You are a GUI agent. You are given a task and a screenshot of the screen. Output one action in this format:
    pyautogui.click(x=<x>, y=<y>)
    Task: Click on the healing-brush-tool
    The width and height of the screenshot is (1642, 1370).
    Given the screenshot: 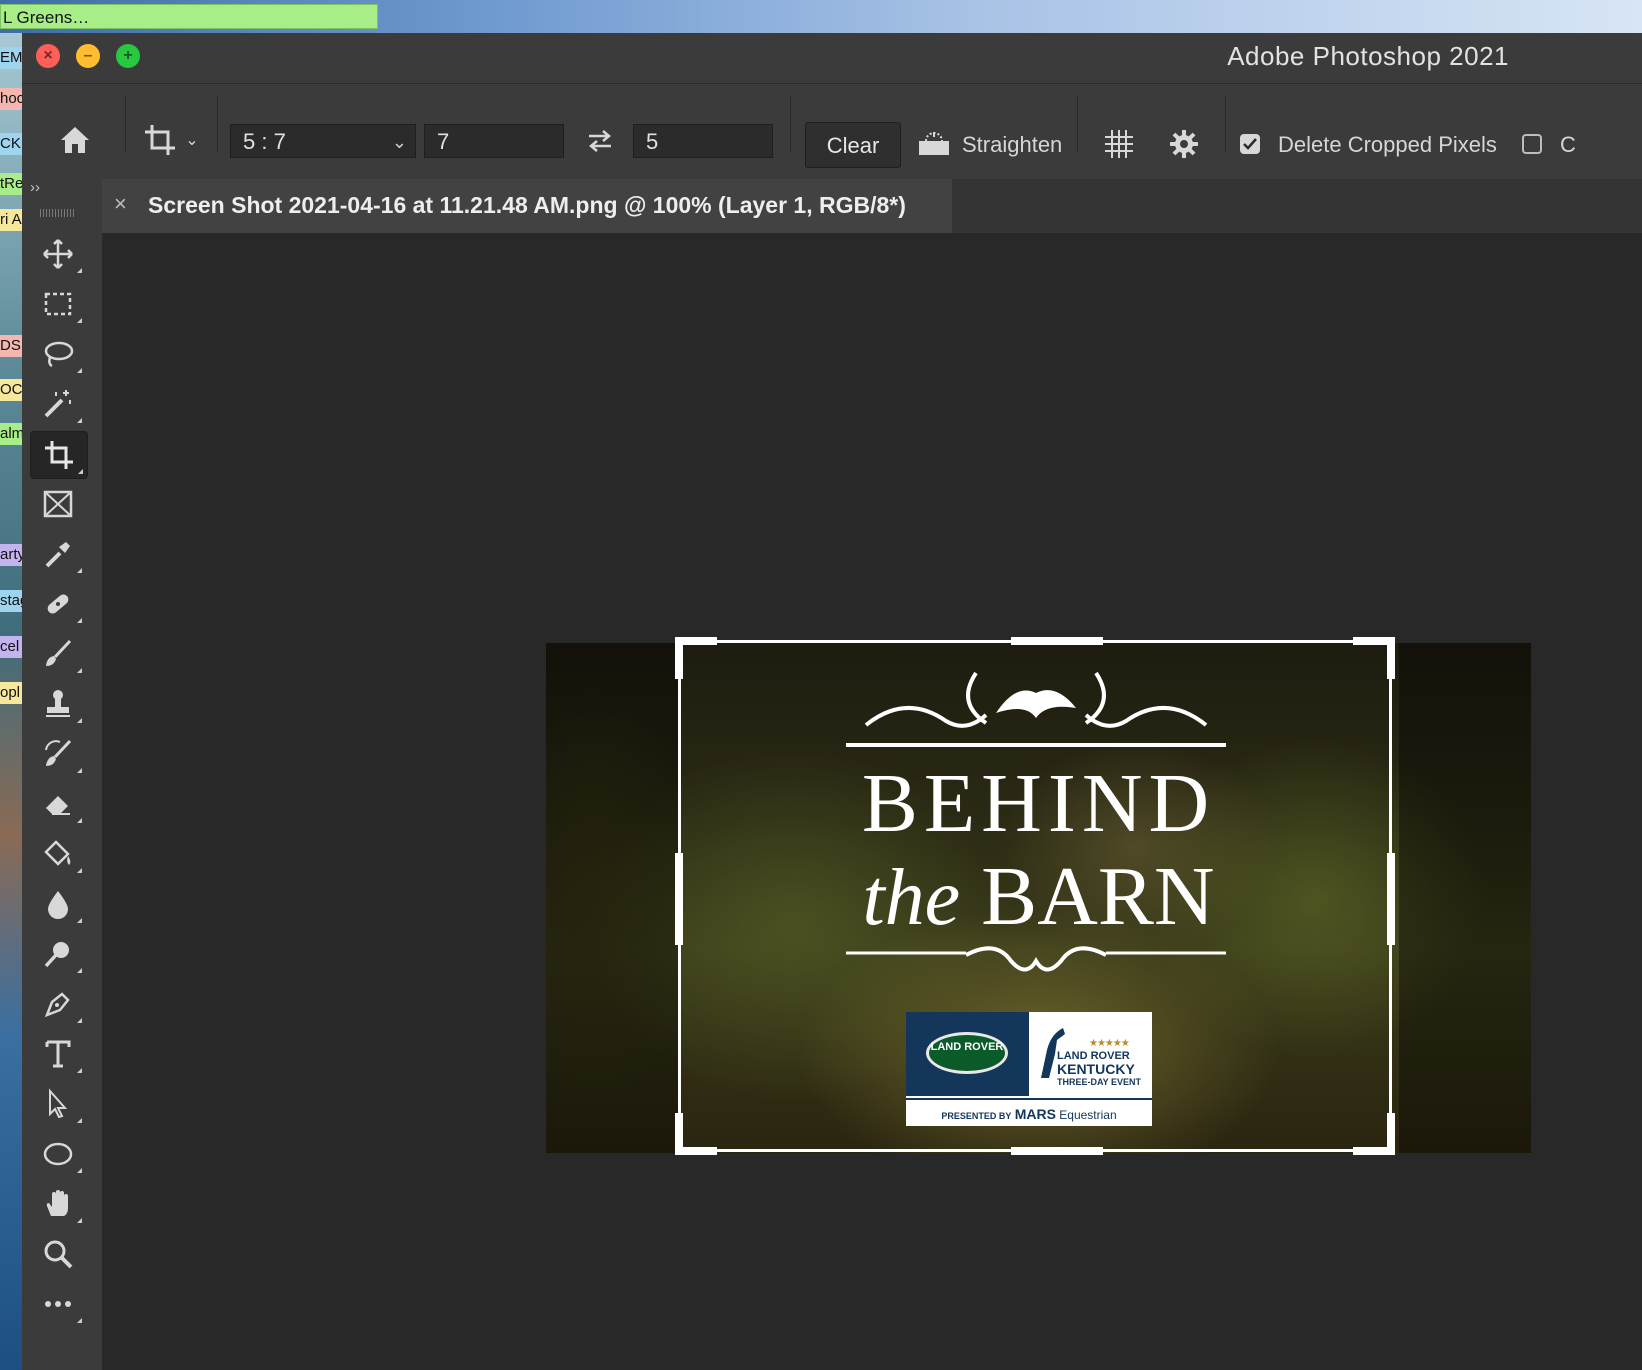 What is the action you would take?
    pyautogui.click(x=58, y=604)
    